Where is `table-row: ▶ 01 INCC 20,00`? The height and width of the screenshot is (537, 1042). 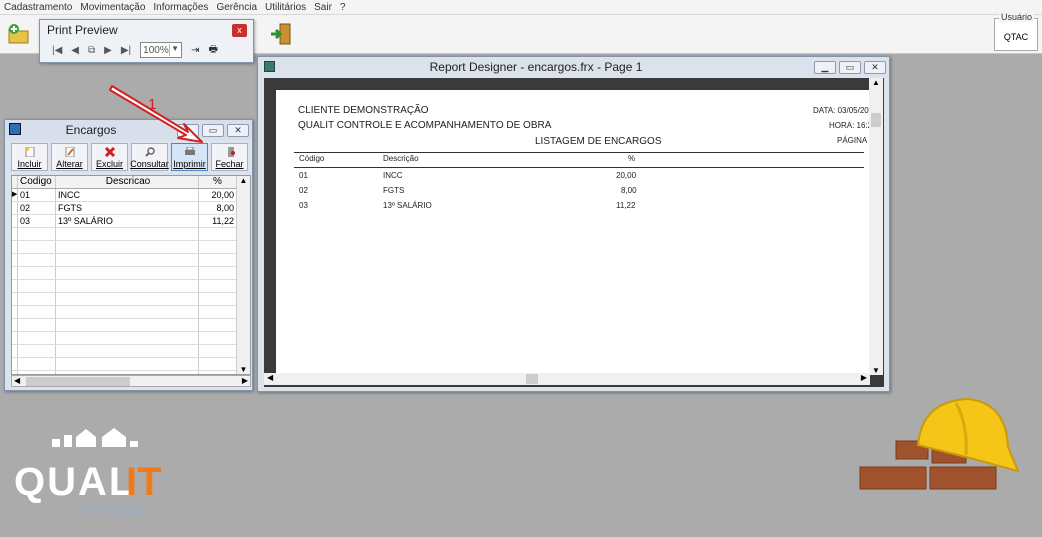 table-row: ▶ 01 INCC 20,00 is located at coordinates (131, 195).